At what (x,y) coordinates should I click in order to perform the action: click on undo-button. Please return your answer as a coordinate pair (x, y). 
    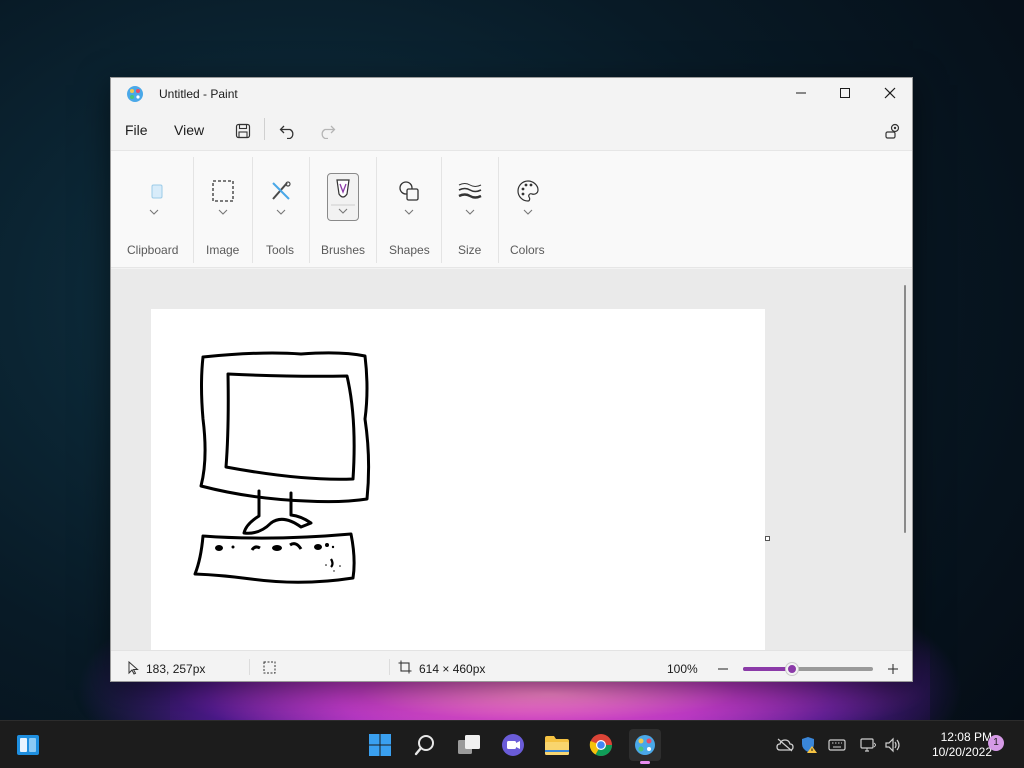
    Looking at the image, I should click on (288, 131).